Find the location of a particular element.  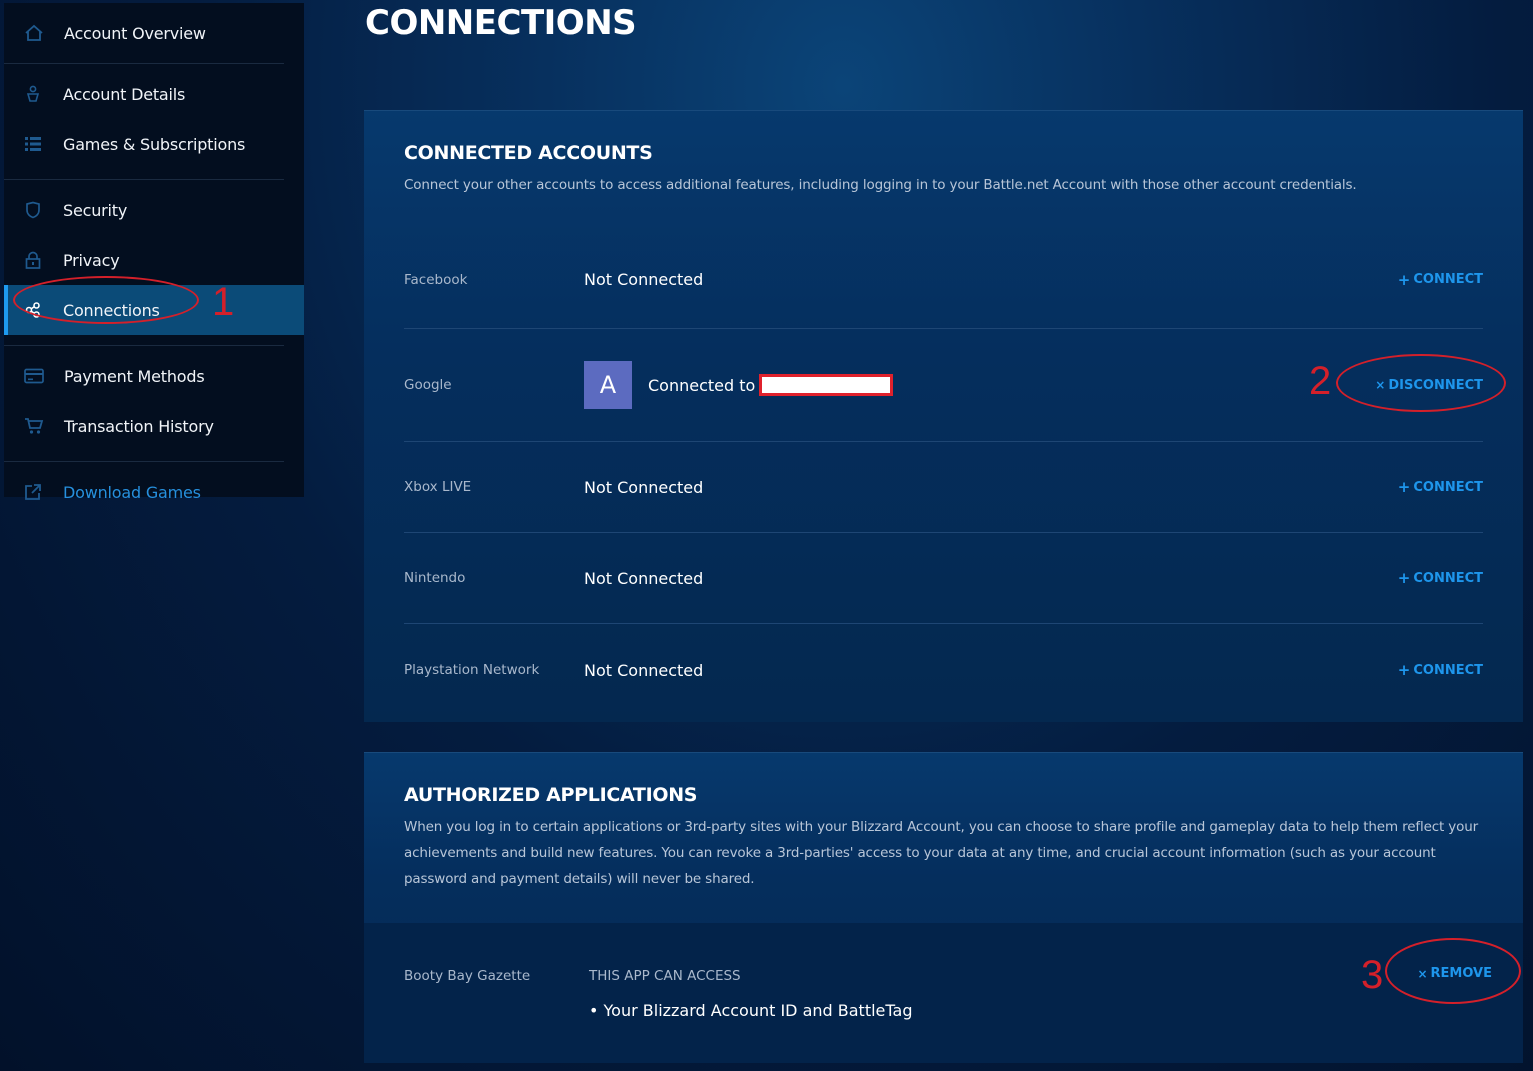

action-label: REMOVE is located at coordinates (1461, 973).